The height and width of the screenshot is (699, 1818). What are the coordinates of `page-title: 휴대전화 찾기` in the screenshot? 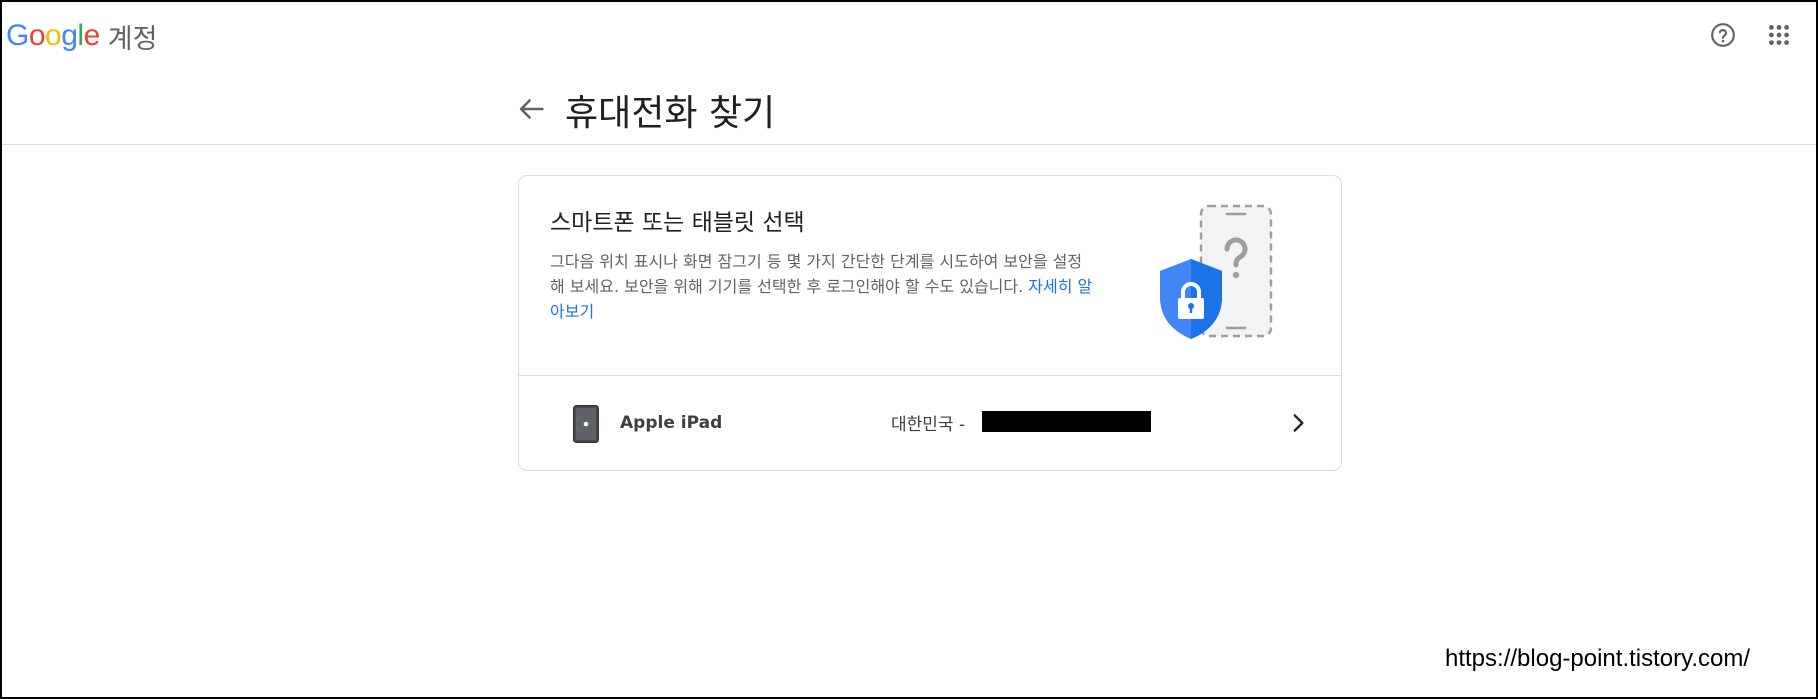 It's located at (670, 113).